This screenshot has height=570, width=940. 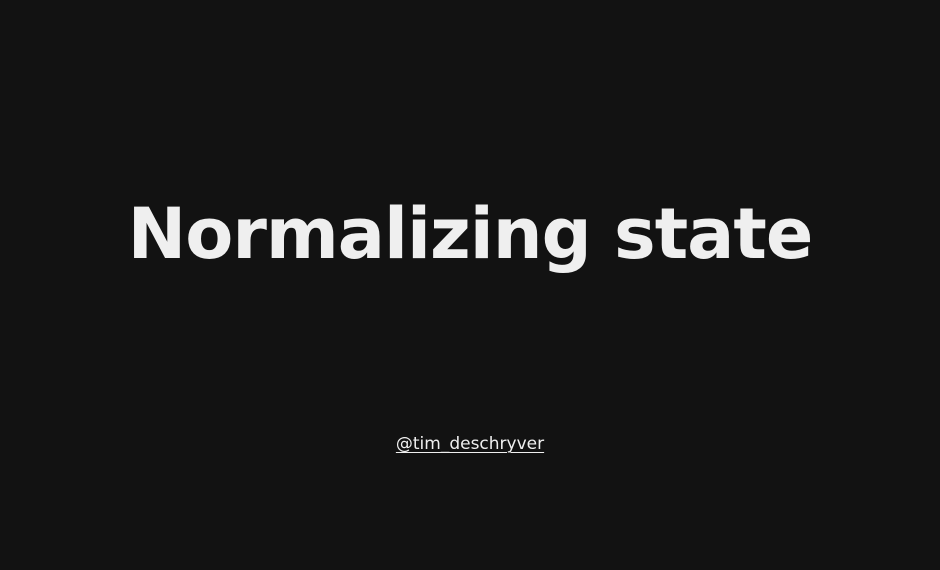 I want to click on author-link-container: @tim_deschryver, so click(x=470, y=444).